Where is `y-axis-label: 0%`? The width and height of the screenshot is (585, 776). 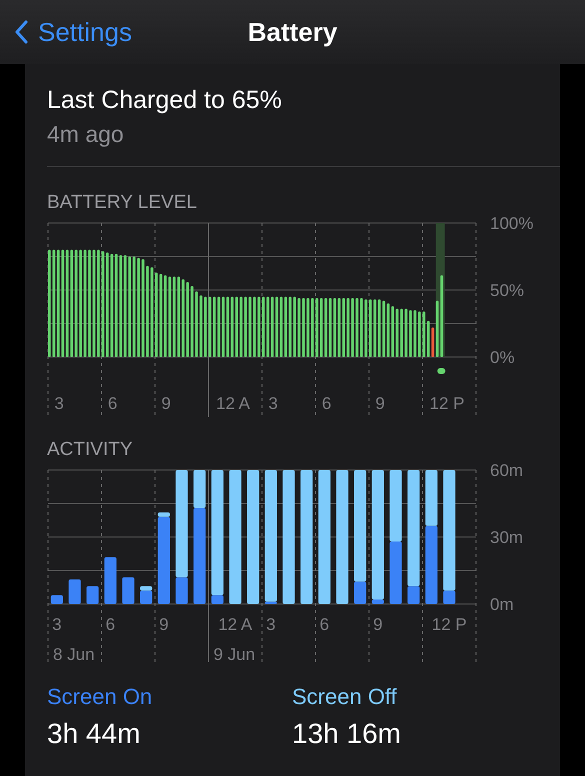 y-axis-label: 0% is located at coordinates (502, 357).